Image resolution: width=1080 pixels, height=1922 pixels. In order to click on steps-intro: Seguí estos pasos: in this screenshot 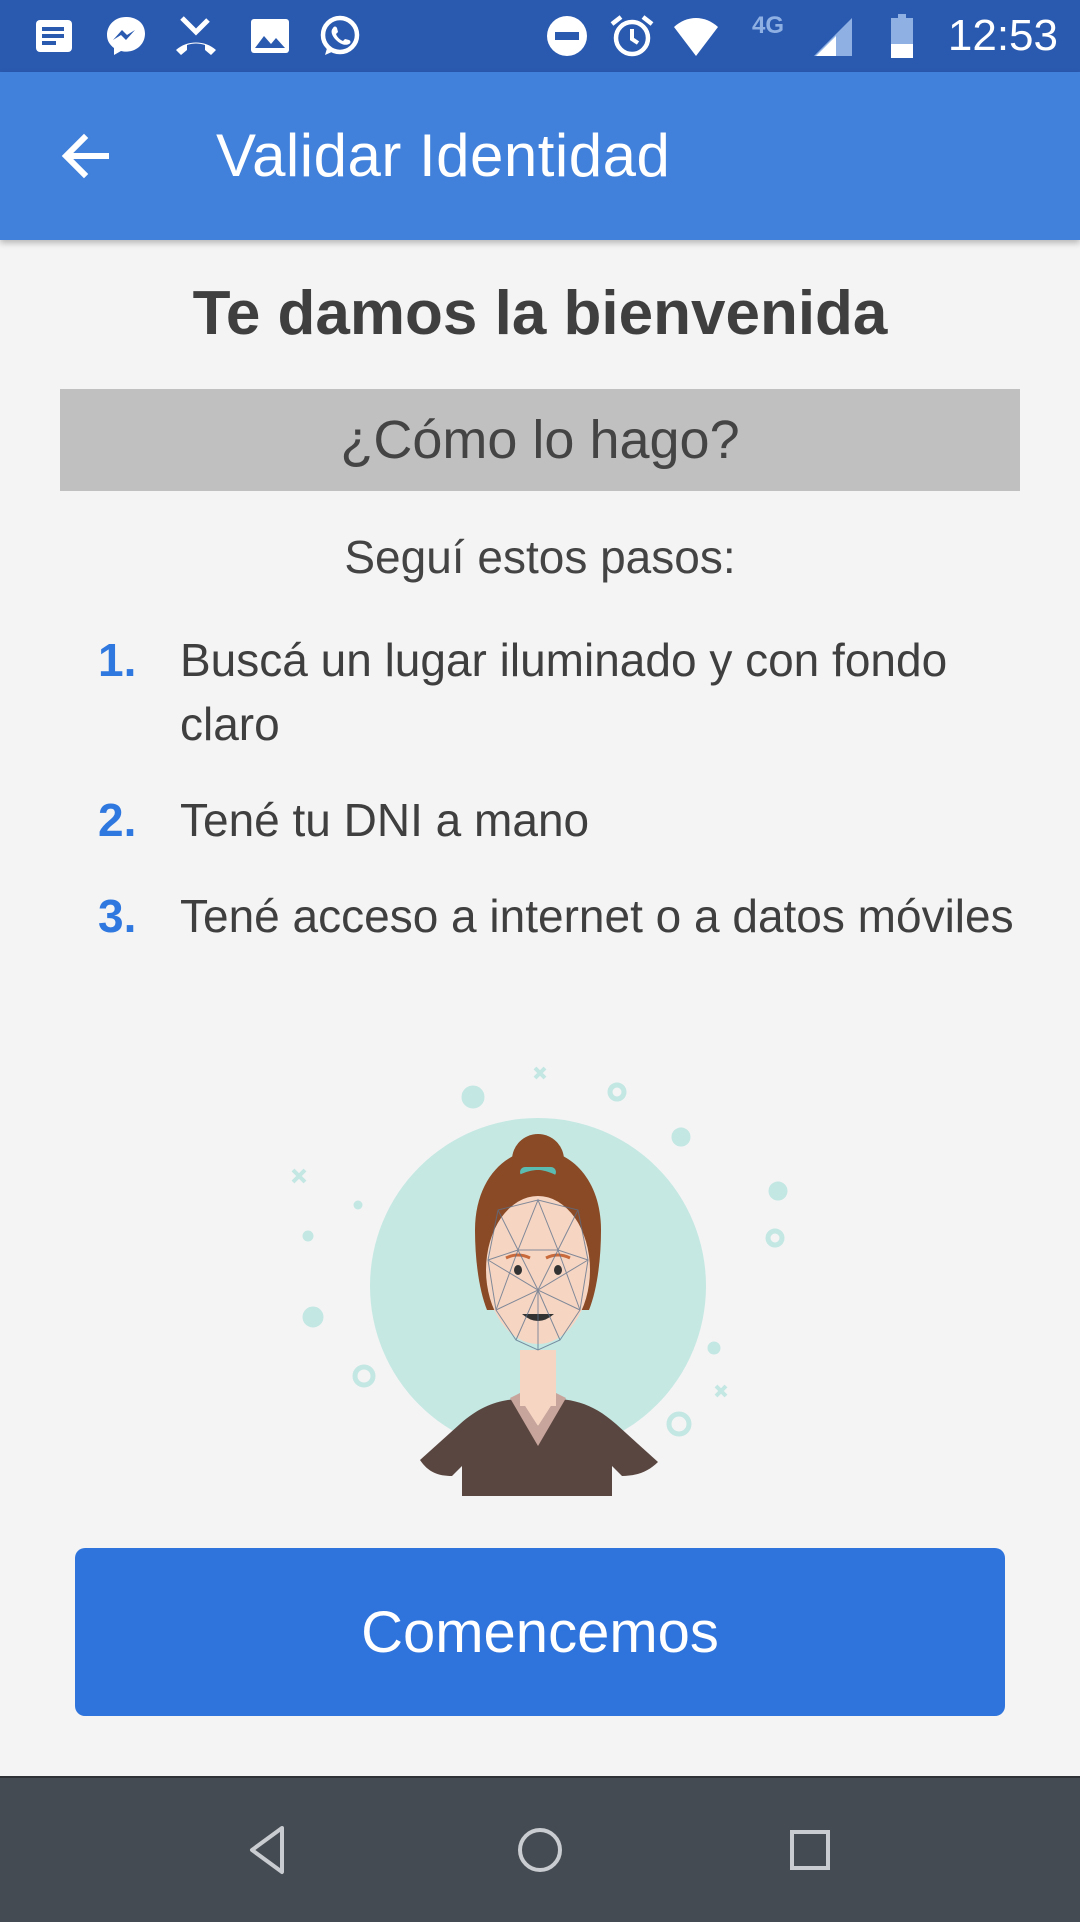, I will do `click(540, 557)`.